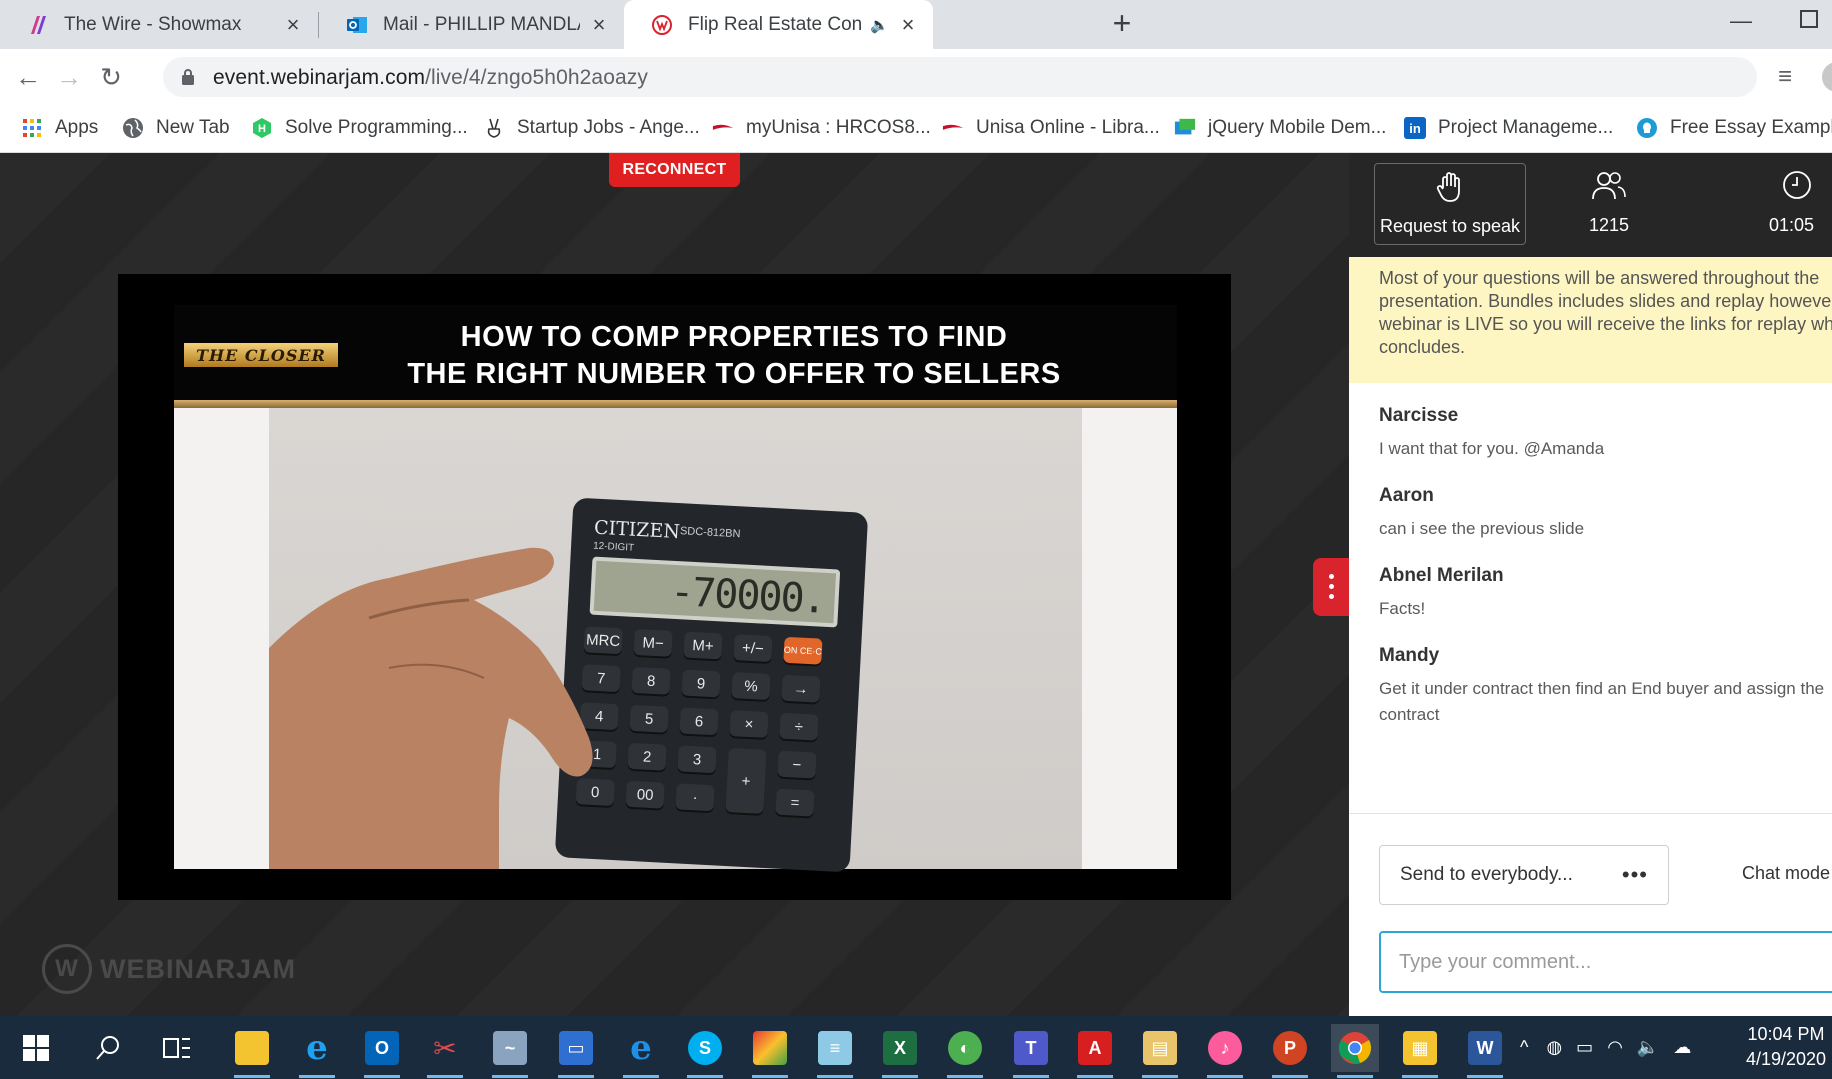 This screenshot has height=1079, width=1832. What do you see at coordinates (965, 1048) in the screenshot?
I see `globe-icon: ◐` at bounding box center [965, 1048].